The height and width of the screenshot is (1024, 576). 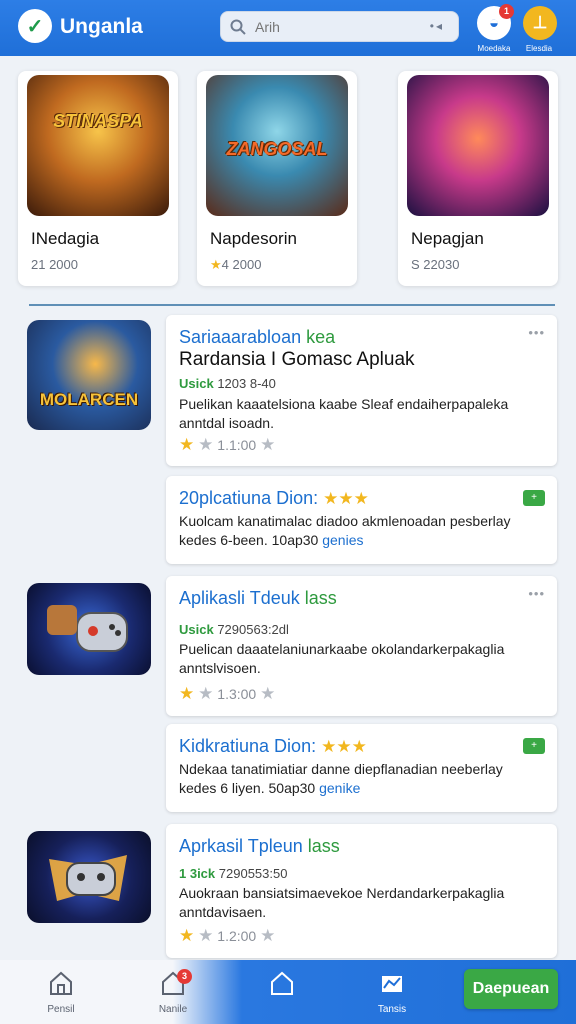 I want to click on card-rating: ★ ★ 1.3:00 ★, so click(x=227, y=693).